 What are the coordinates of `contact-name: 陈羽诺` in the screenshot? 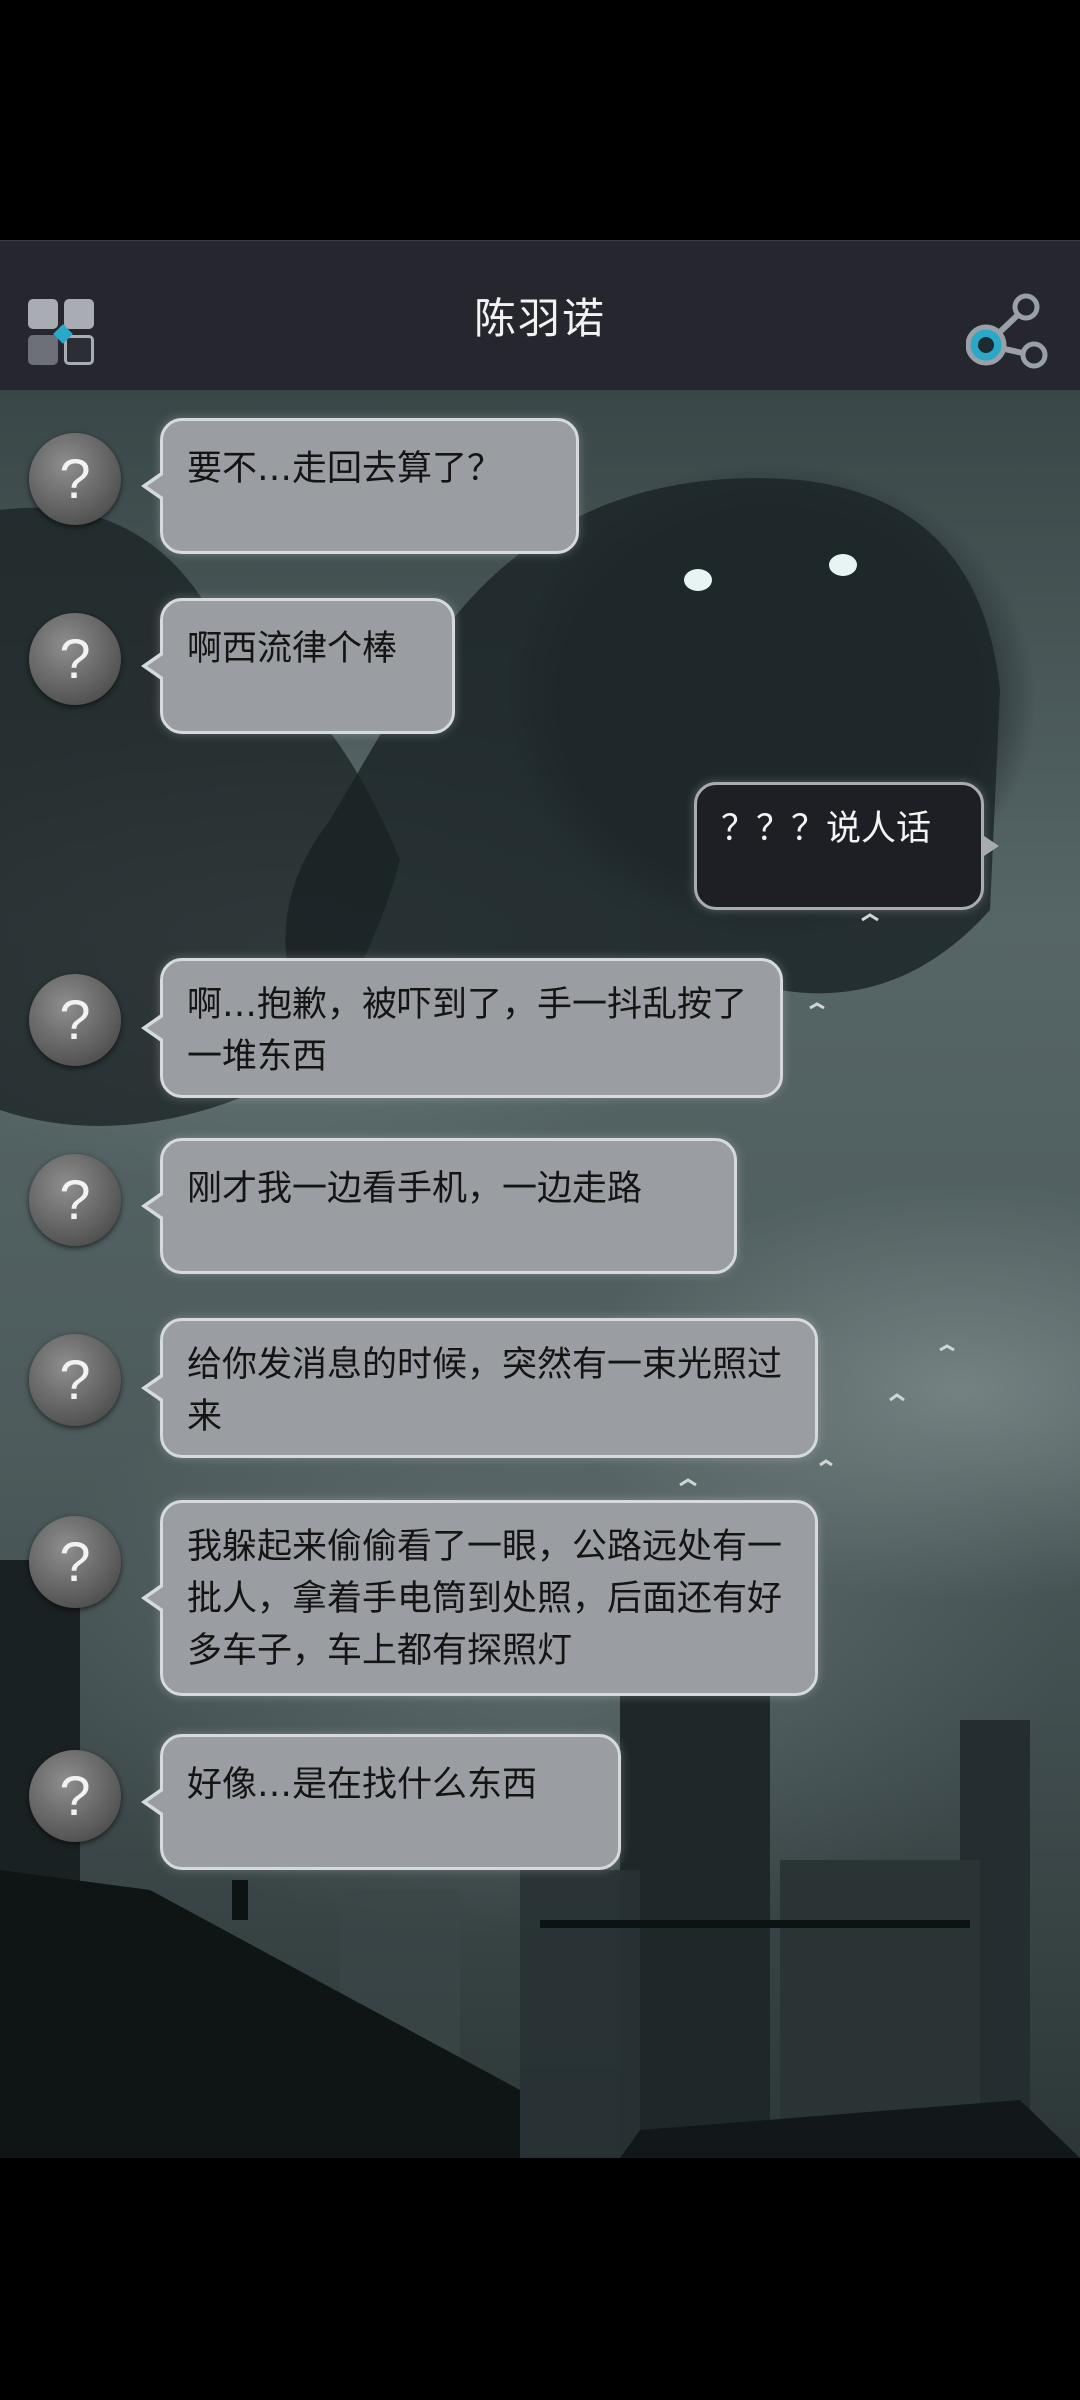 It's located at (539, 318).